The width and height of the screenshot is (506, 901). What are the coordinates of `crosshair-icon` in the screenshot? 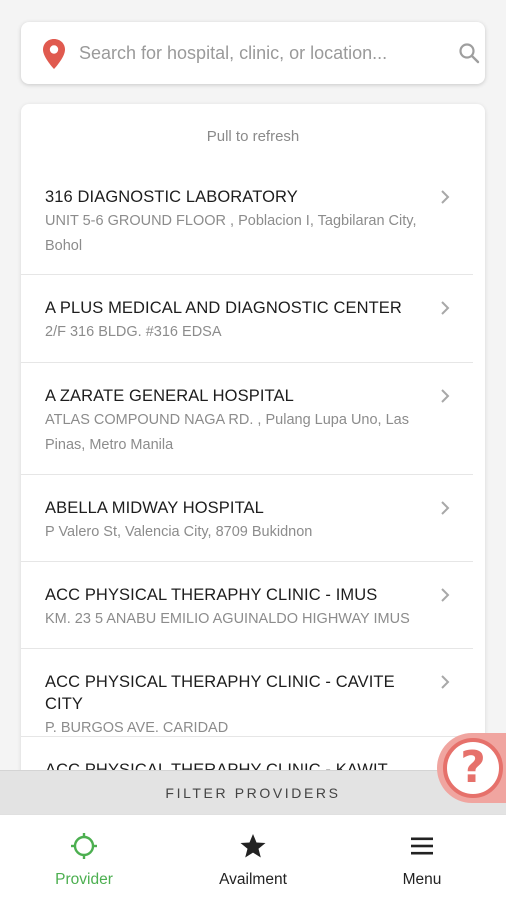 It's located at (84, 846).